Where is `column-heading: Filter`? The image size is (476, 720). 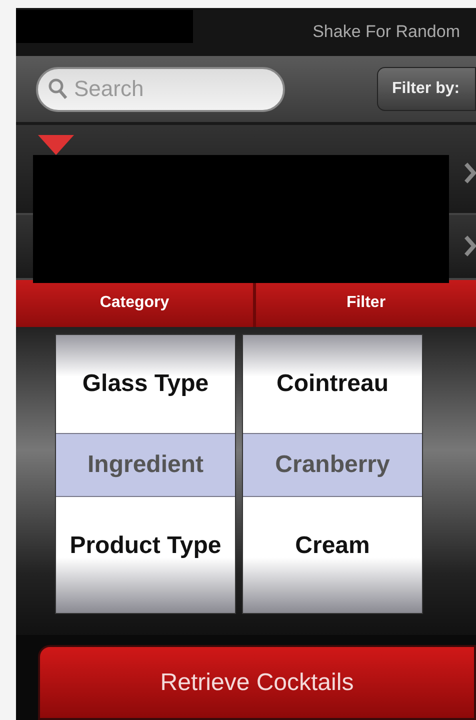 column-heading: Filter is located at coordinates (366, 303).